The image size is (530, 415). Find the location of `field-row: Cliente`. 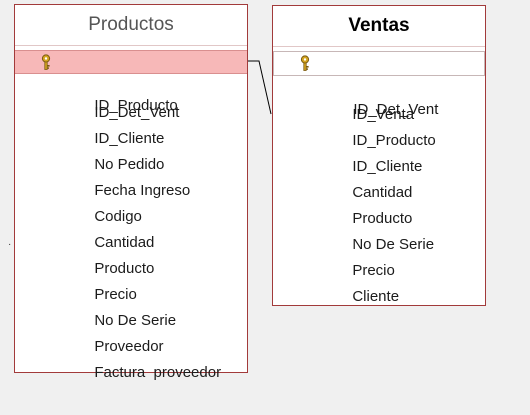

field-row: Cliente is located at coordinates (379, 281).